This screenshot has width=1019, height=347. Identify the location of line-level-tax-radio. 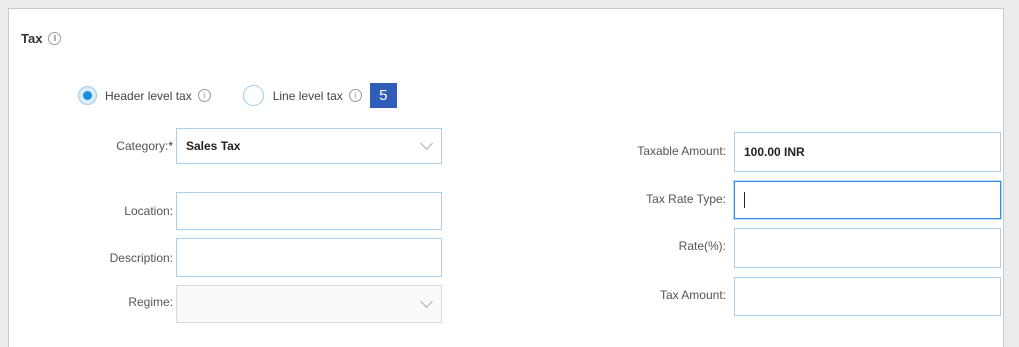
(253, 95).